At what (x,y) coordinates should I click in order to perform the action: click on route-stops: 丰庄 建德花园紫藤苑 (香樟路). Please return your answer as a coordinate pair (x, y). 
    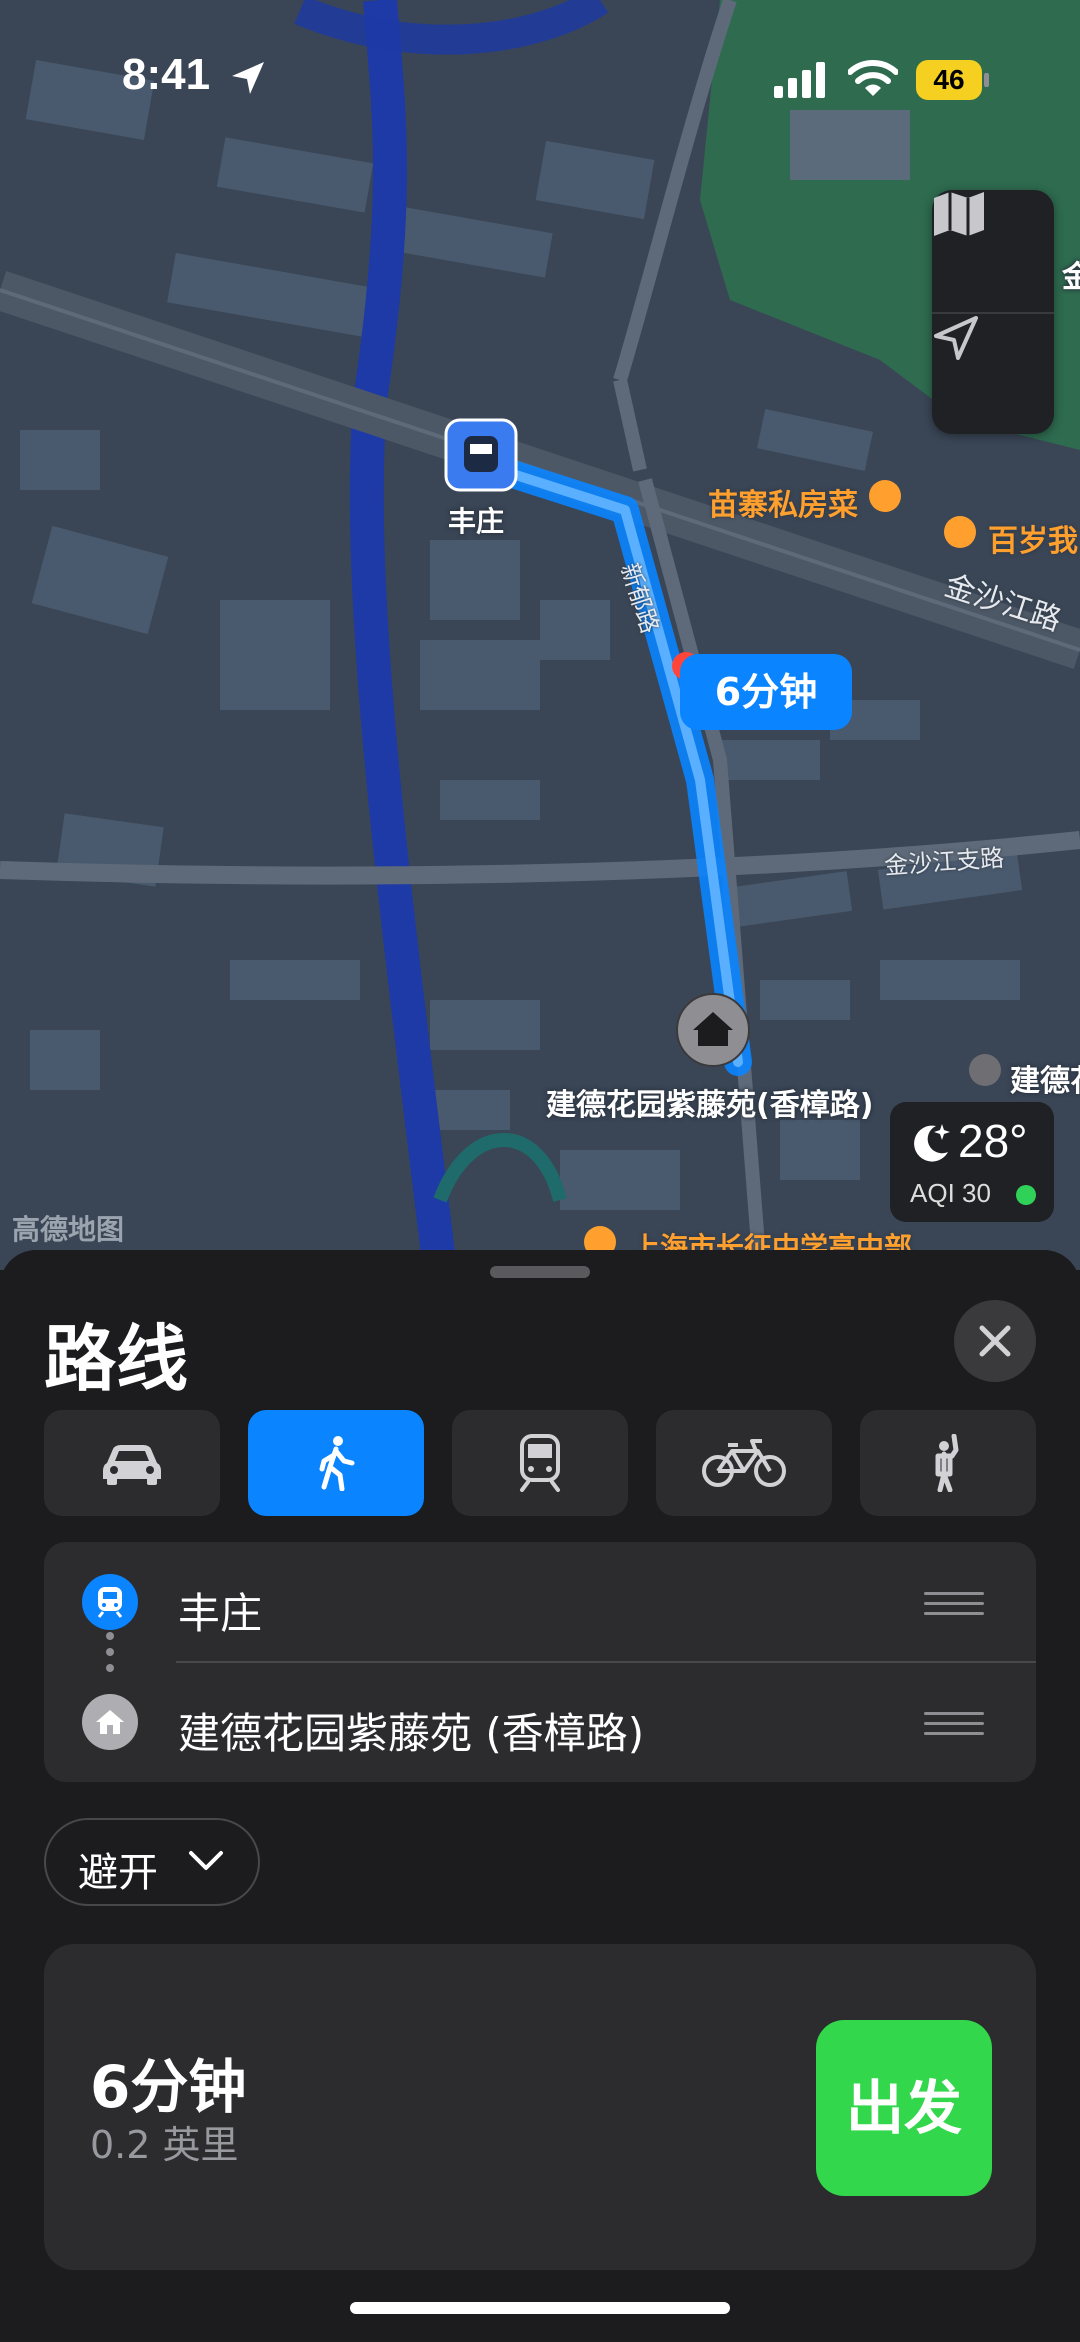
    Looking at the image, I should click on (540, 1662).